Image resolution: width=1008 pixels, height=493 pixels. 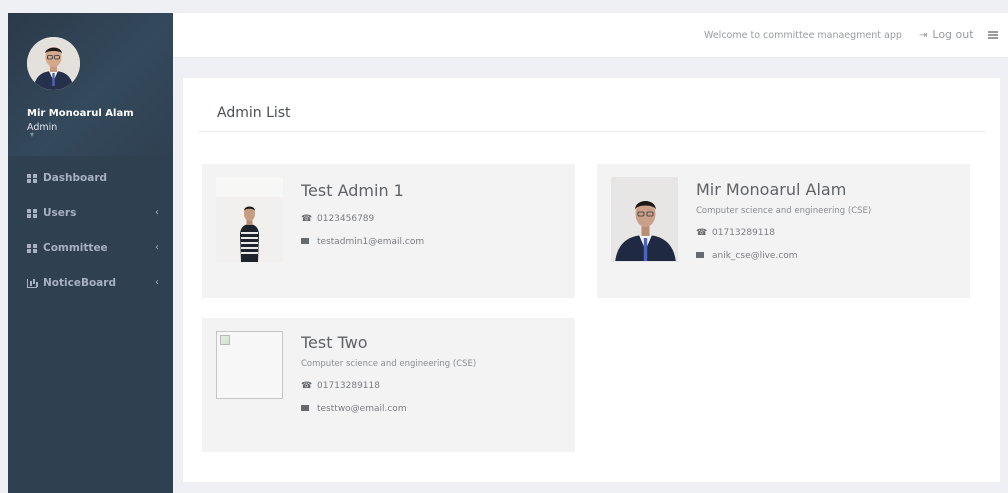 What do you see at coordinates (249, 365) in the screenshot?
I see `broken-image-icon` at bounding box center [249, 365].